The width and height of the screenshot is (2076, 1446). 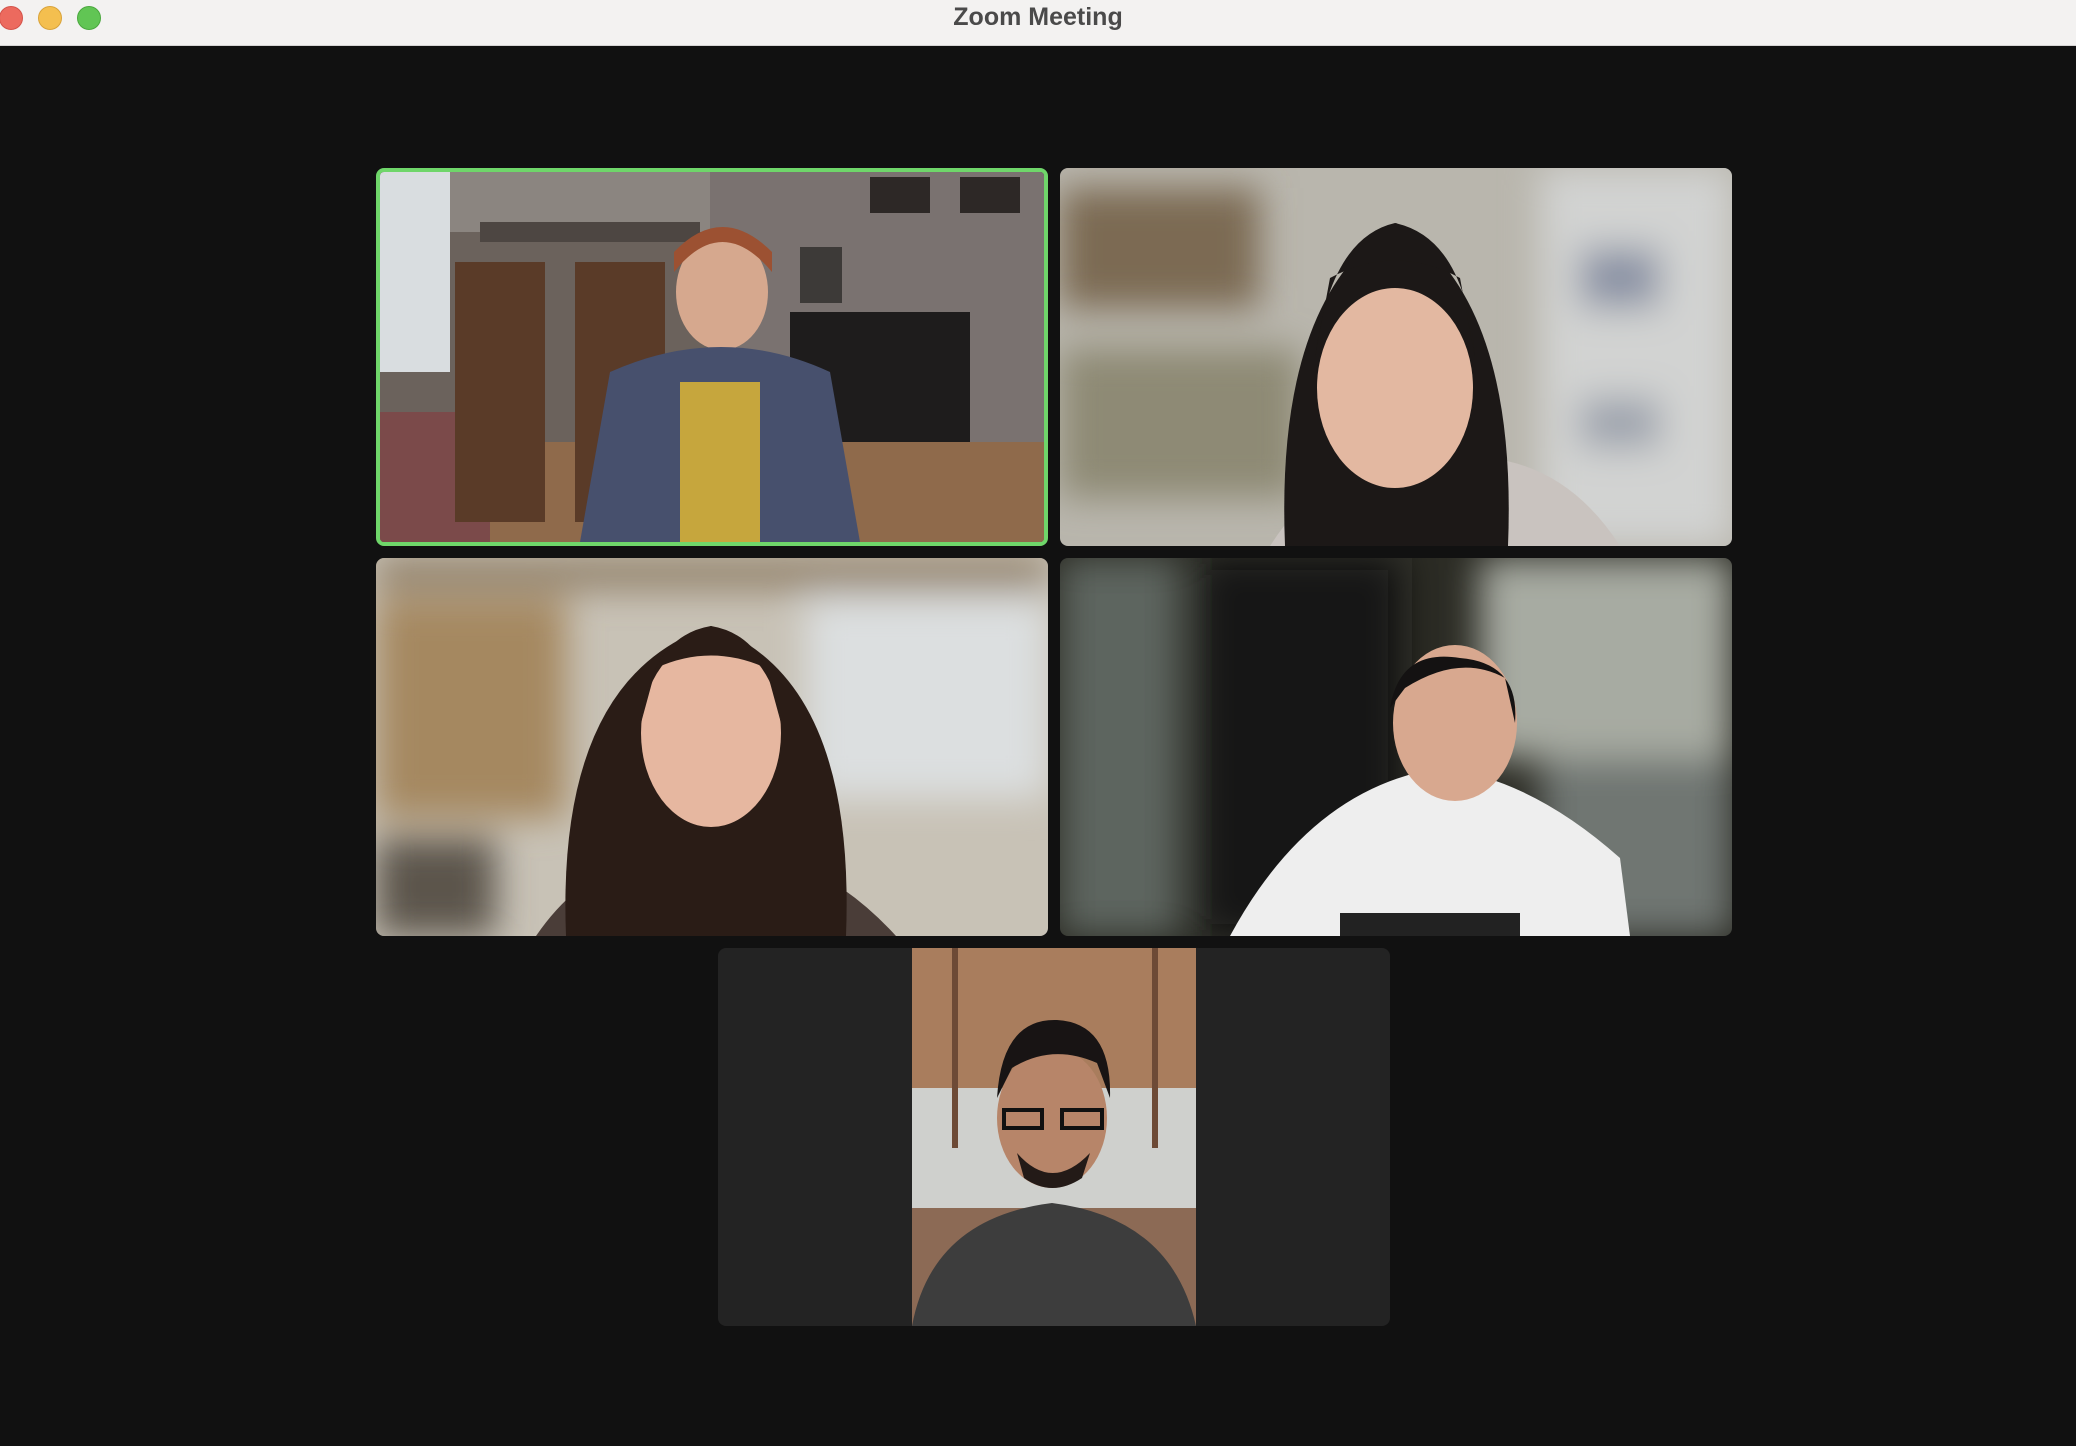 I want to click on participant-video-feed-portrait, so click(x=1054, y=1137).